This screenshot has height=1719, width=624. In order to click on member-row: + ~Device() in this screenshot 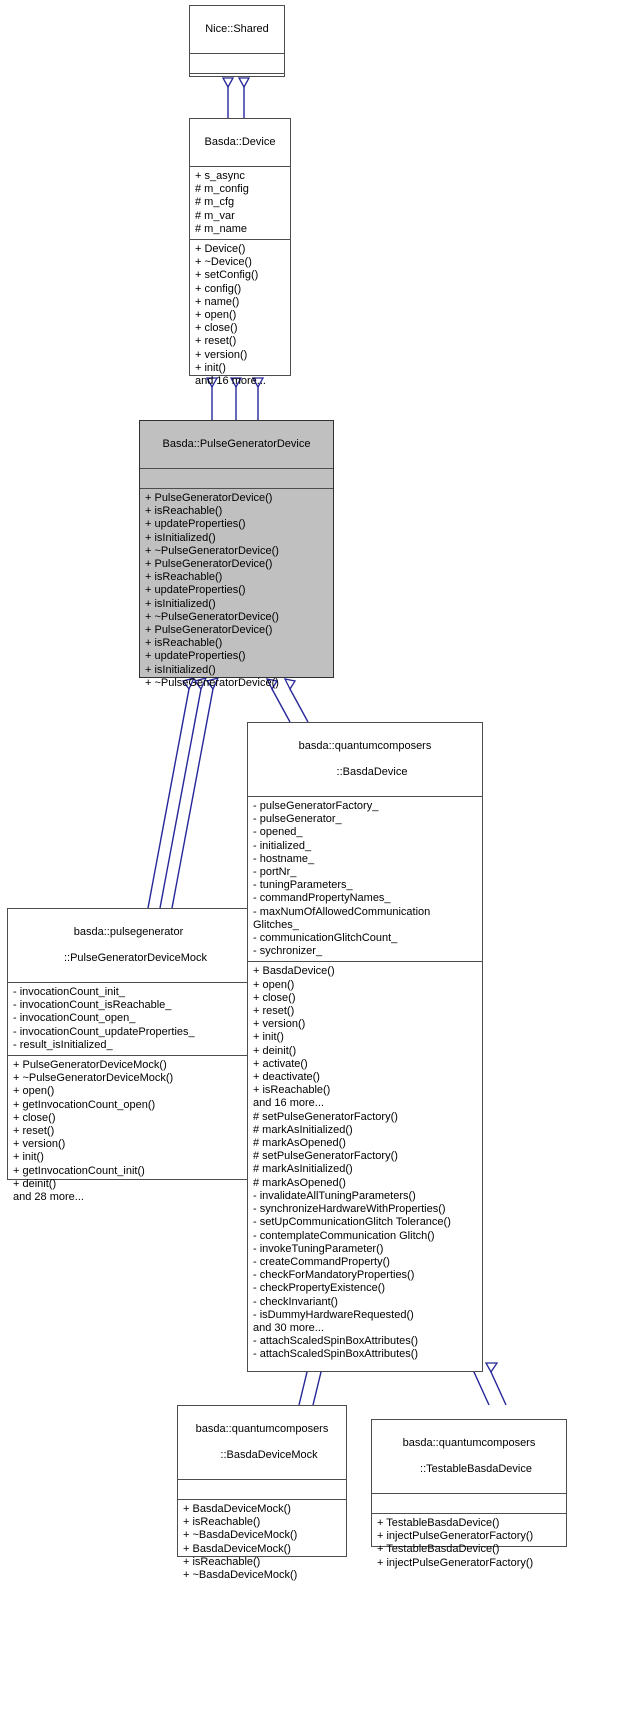, I will do `click(223, 262)`.